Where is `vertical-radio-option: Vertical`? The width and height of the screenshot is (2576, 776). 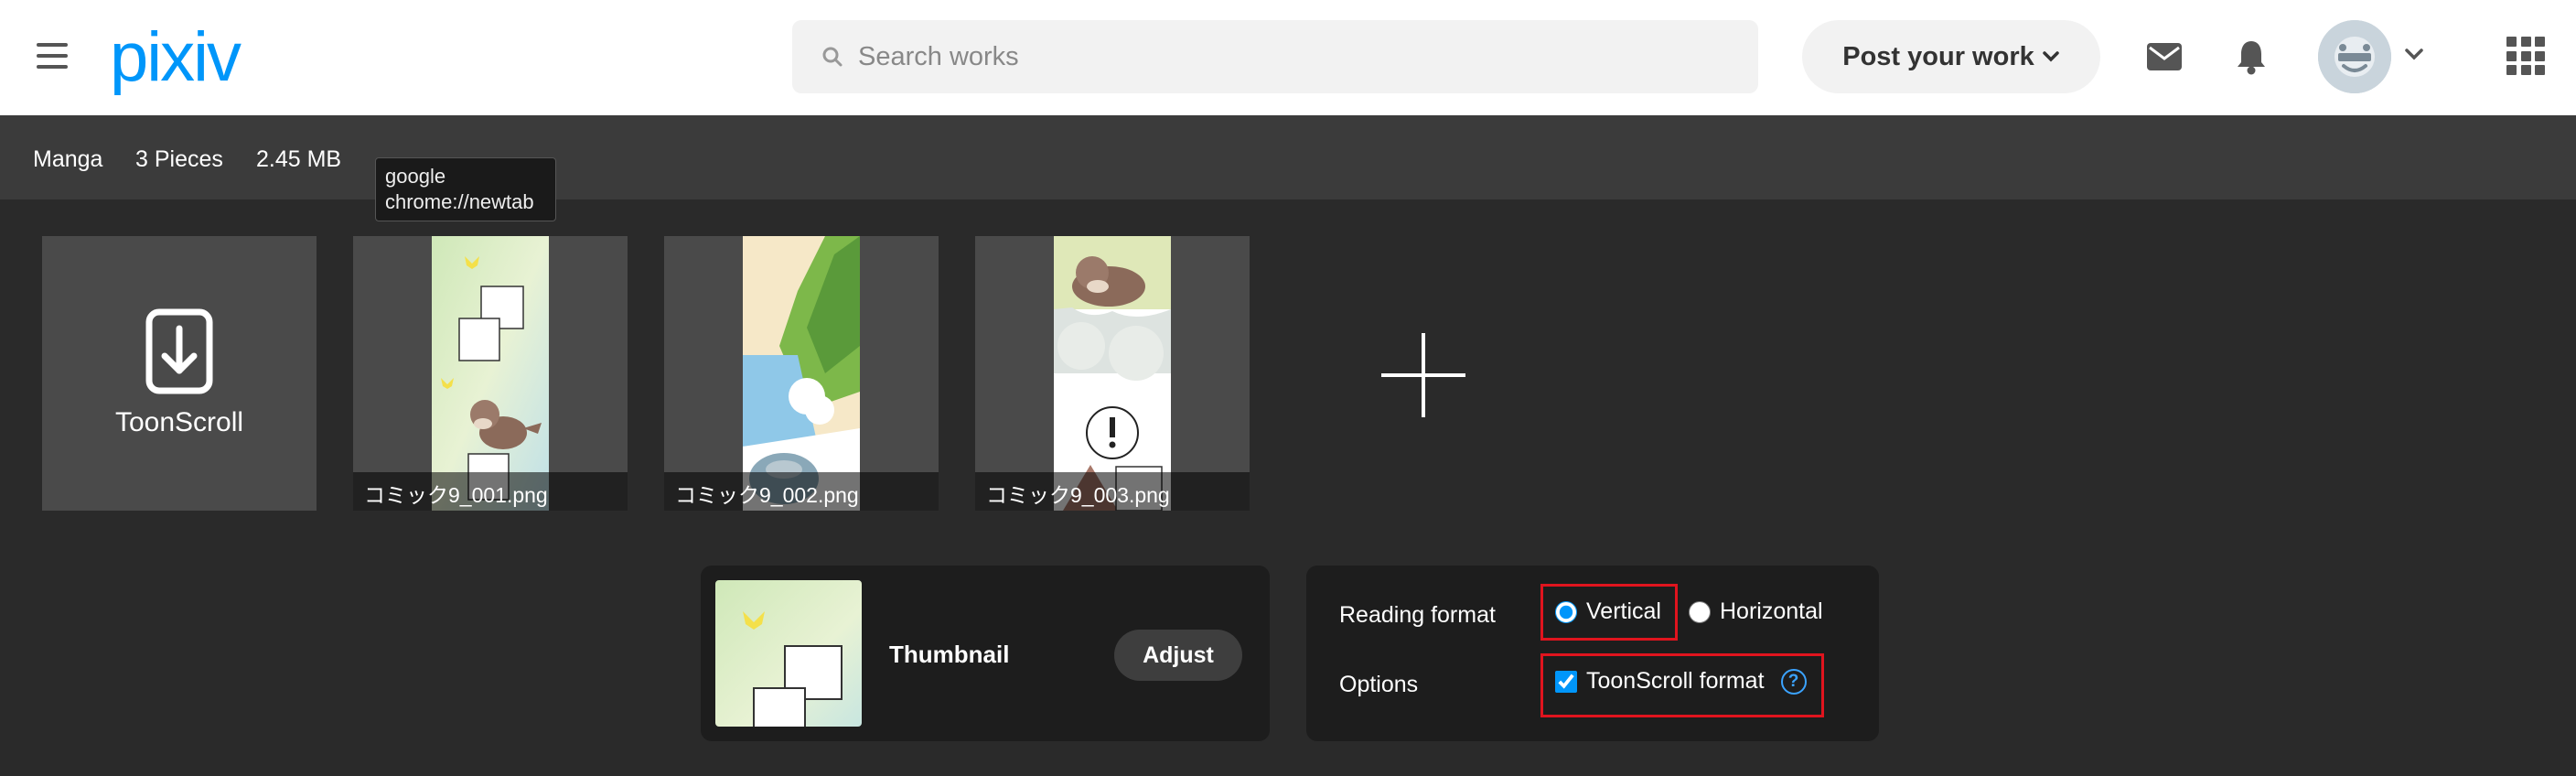
vertical-radio-option: Vertical is located at coordinates (1608, 611).